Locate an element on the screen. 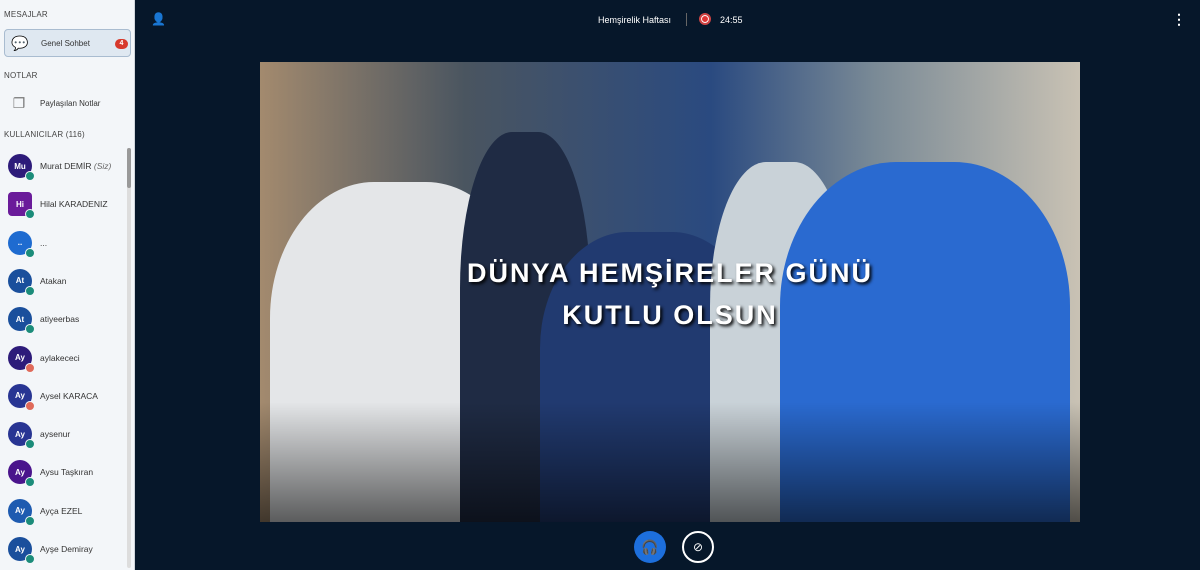  meeting-title: Hemşirelik Haftası is located at coordinates (635, 20).